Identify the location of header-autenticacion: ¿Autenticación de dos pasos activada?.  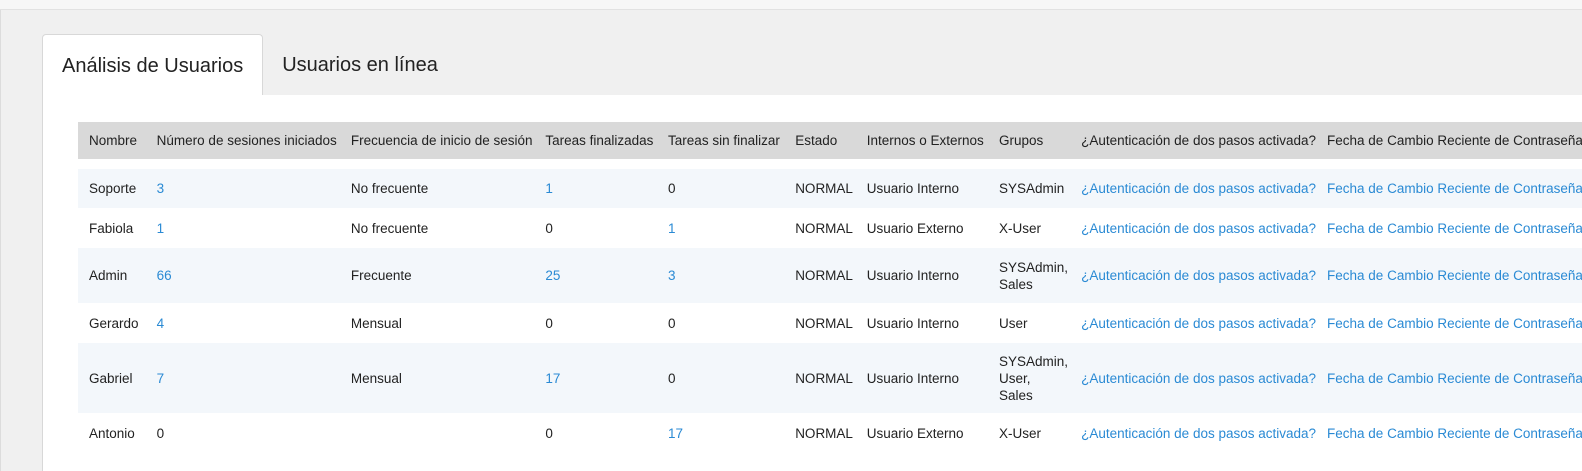
(1193, 140).